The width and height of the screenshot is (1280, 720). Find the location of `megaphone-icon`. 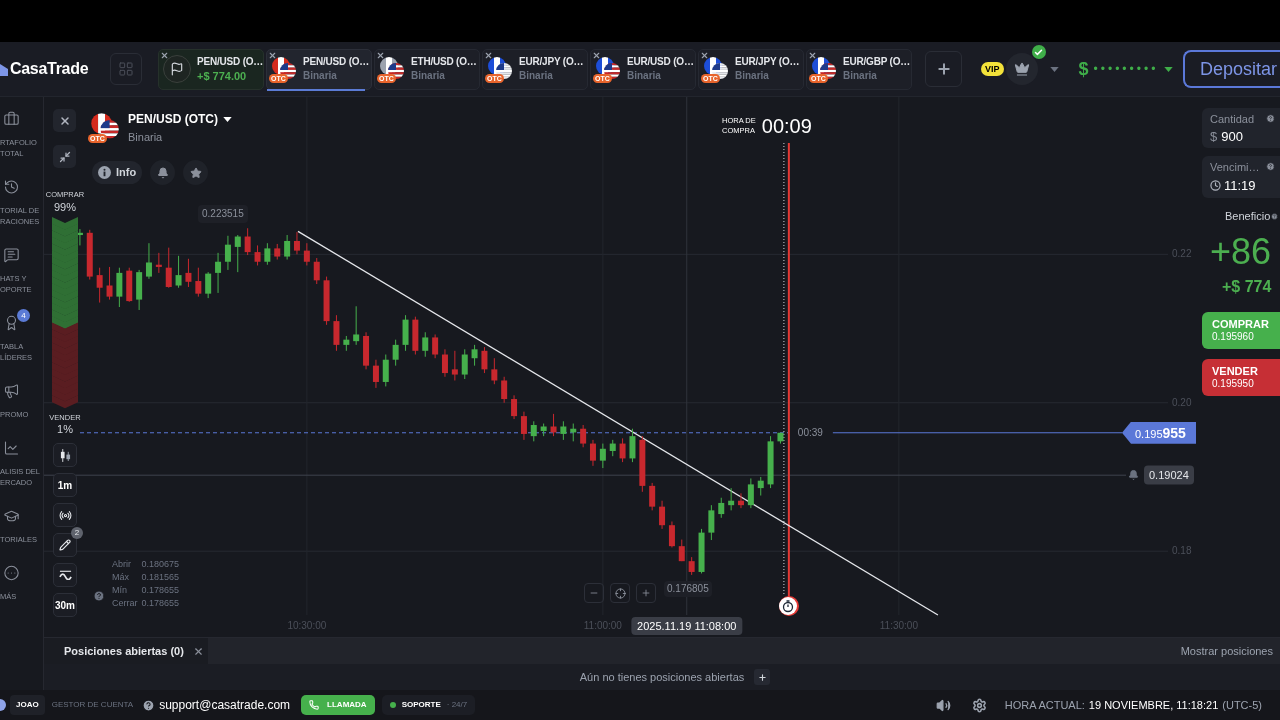

megaphone-icon is located at coordinates (11, 391).